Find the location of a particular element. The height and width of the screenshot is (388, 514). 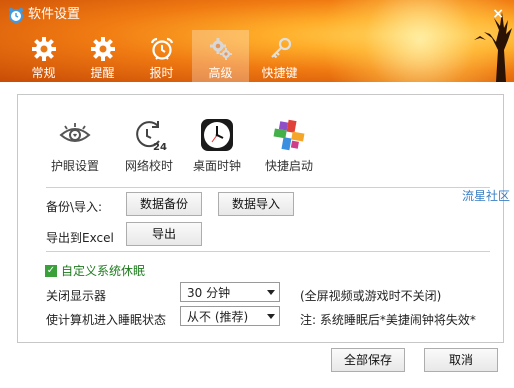

sleep-value: 从不 (推荐) is located at coordinates (218, 317).